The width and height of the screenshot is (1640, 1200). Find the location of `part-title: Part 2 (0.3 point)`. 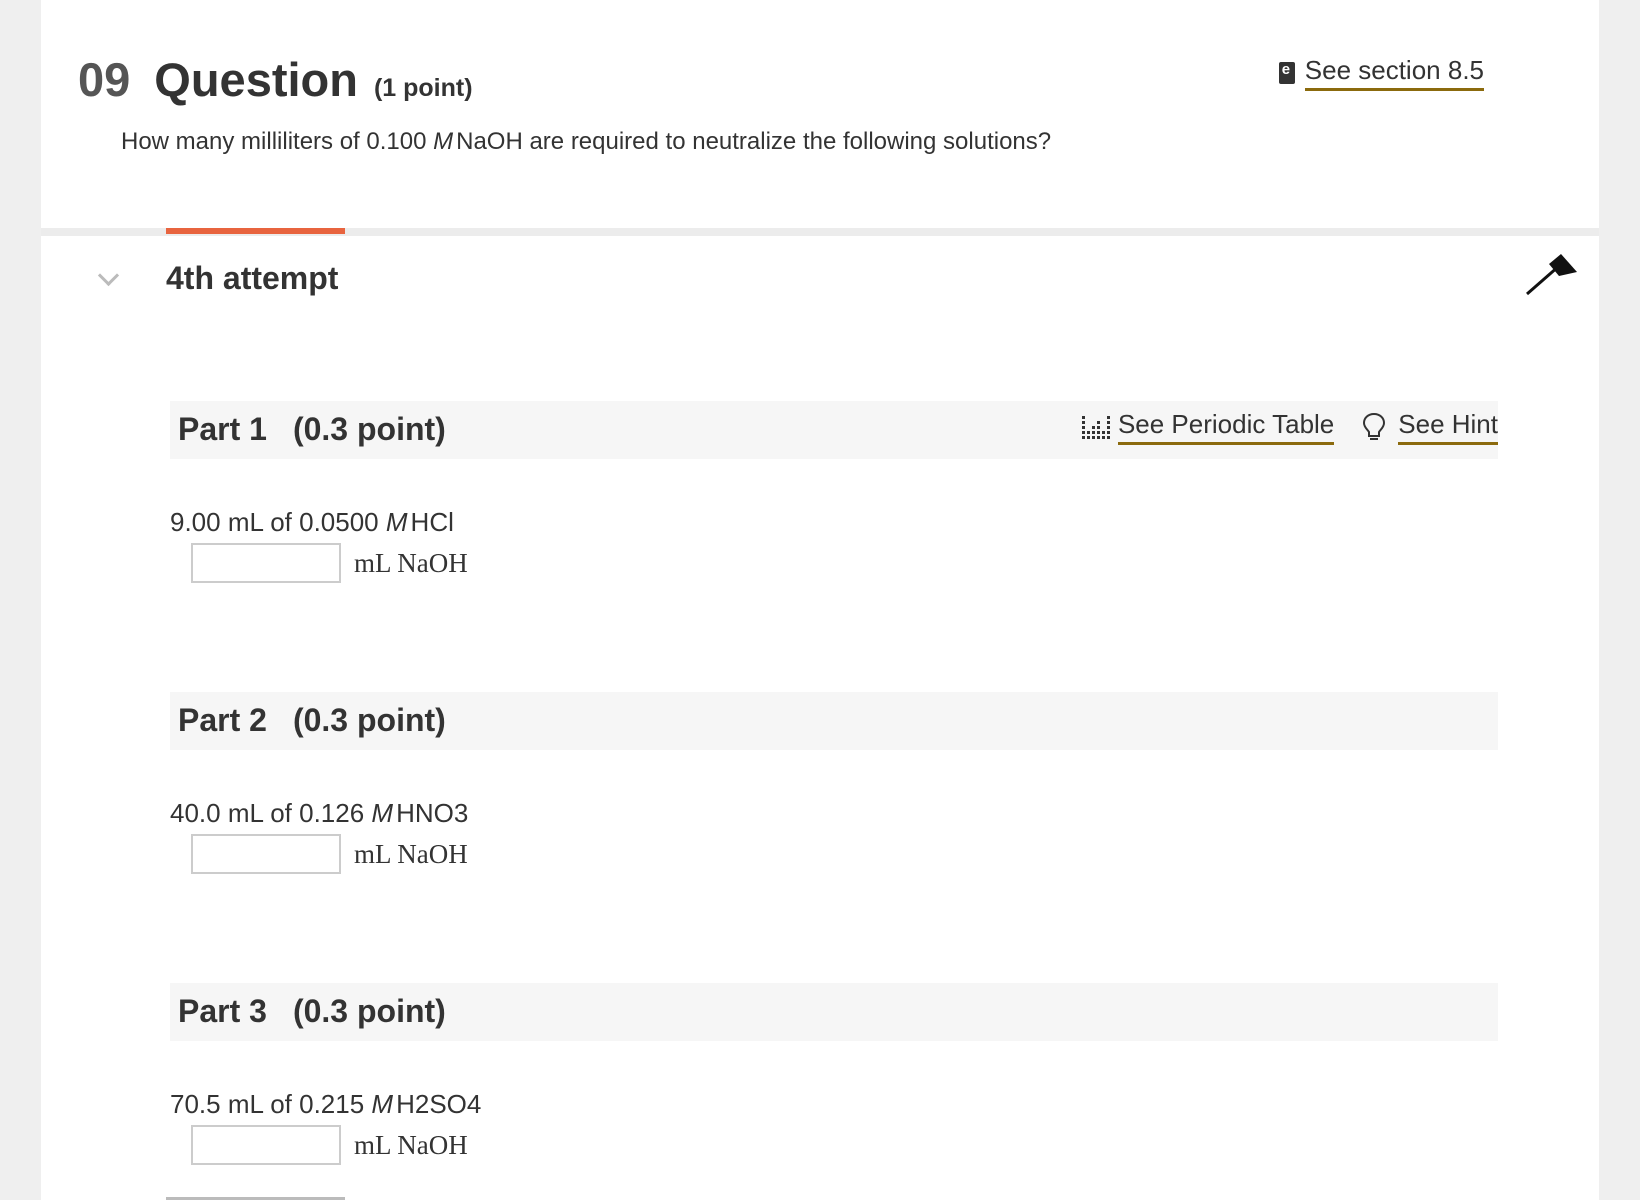

part-title: Part 2 (0.3 point) is located at coordinates (312, 720).